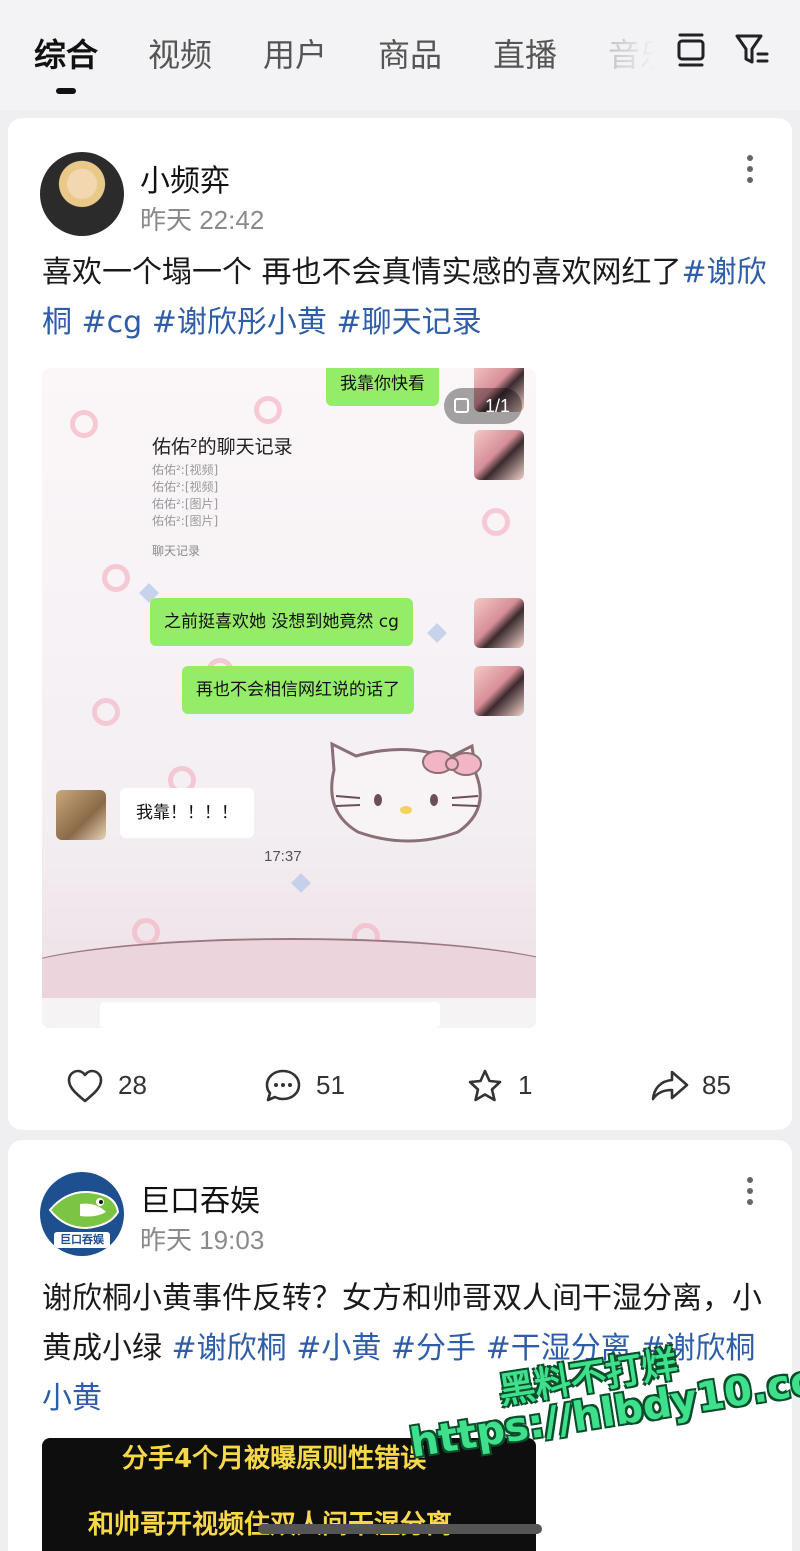 The image size is (800, 1551). What do you see at coordinates (692, 50) in the screenshot?
I see `layout-toggle-icon` at bounding box center [692, 50].